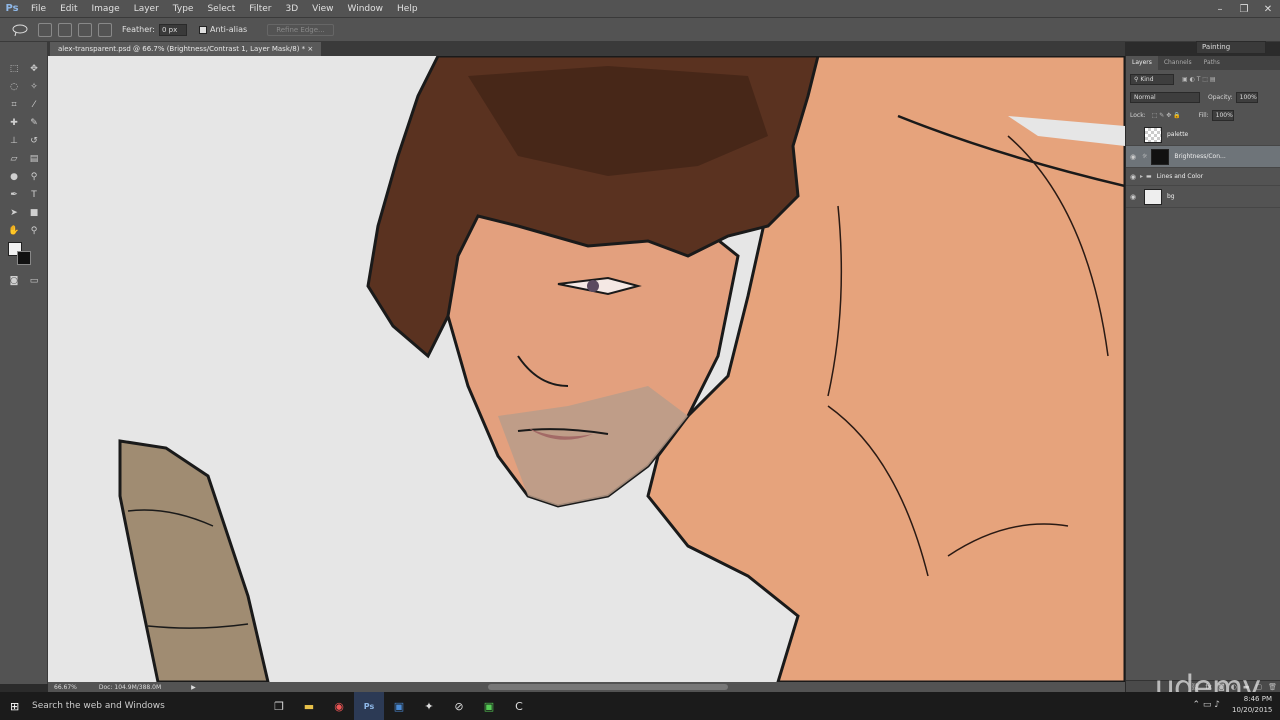 Image resolution: width=1280 pixels, height=720 pixels. What do you see at coordinates (1203, 197) in the screenshot?
I see `layer-row-bg: ◉ bg` at bounding box center [1203, 197].